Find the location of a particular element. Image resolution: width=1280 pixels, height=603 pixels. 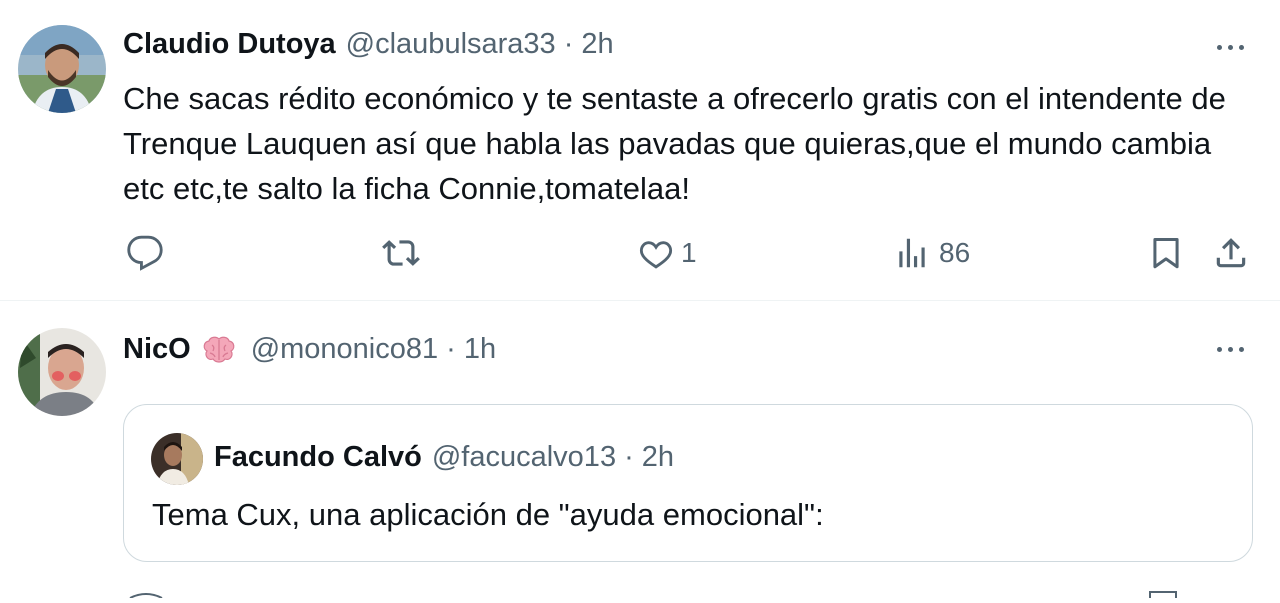

quoted-tweet-header: Facundo Calvó @facucalvo13 · 2h is located at coordinates (444, 457).